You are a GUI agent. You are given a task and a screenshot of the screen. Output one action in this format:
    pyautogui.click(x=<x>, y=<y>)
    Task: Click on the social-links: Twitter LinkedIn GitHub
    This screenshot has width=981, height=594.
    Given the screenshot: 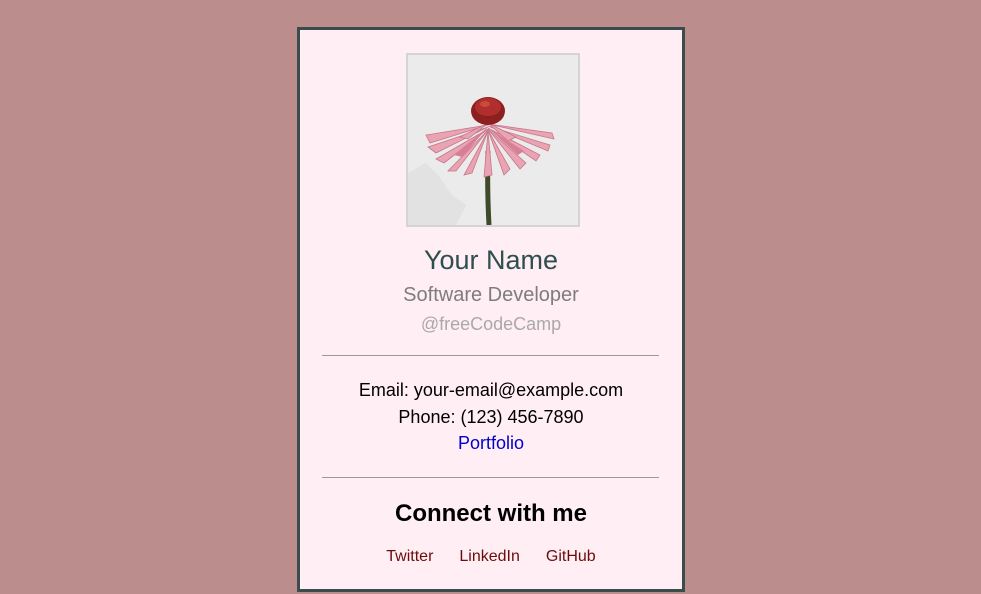 What is the action you would take?
    pyautogui.click(x=491, y=557)
    